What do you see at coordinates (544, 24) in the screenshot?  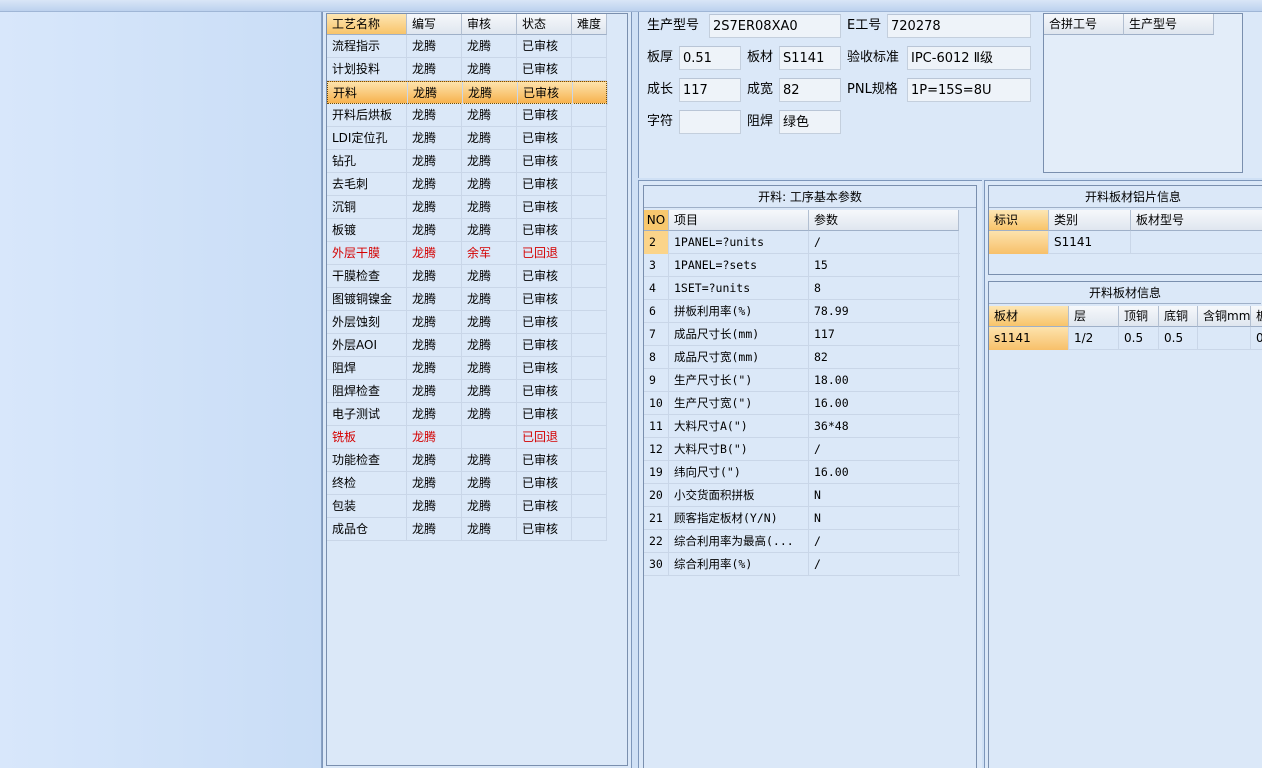 I see `header-status: 状态` at bounding box center [544, 24].